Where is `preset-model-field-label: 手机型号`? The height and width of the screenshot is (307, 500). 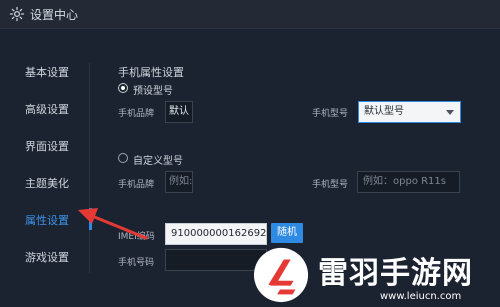
preset-model-field-label: 手机型号 is located at coordinates (330, 114).